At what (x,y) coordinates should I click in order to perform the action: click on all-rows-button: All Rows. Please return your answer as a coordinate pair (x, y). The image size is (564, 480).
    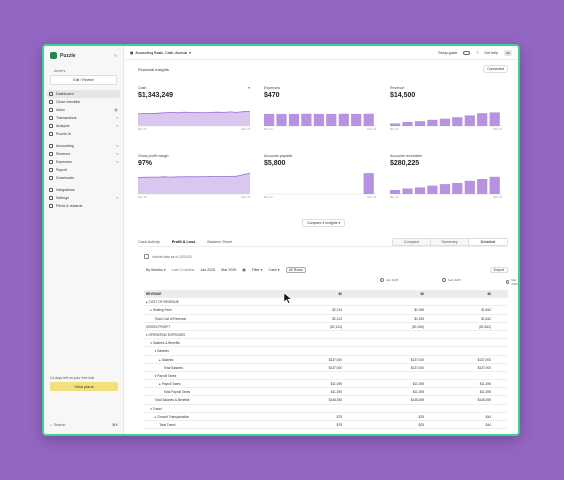
    Looking at the image, I should click on (295, 269).